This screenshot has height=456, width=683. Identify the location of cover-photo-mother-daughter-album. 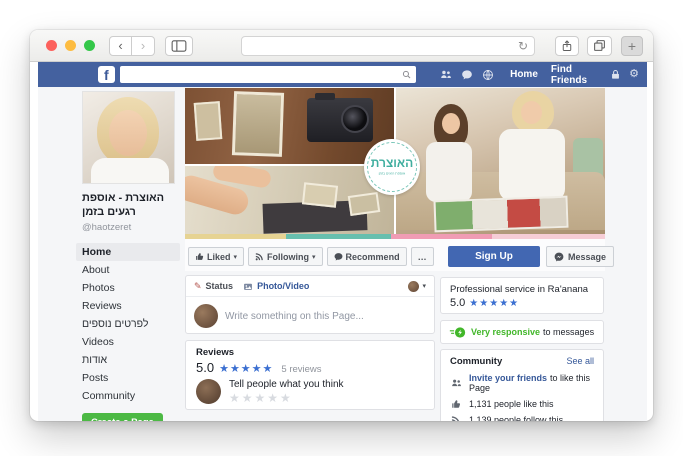
(500, 161).